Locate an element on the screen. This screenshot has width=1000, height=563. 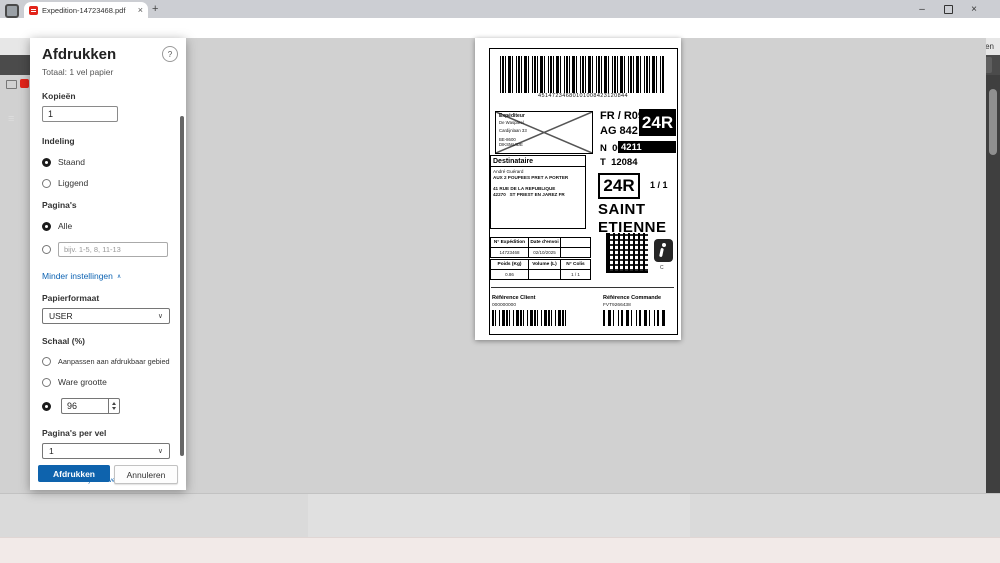
table-cell: 02/10/2025 is located at coordinates (545, 253).